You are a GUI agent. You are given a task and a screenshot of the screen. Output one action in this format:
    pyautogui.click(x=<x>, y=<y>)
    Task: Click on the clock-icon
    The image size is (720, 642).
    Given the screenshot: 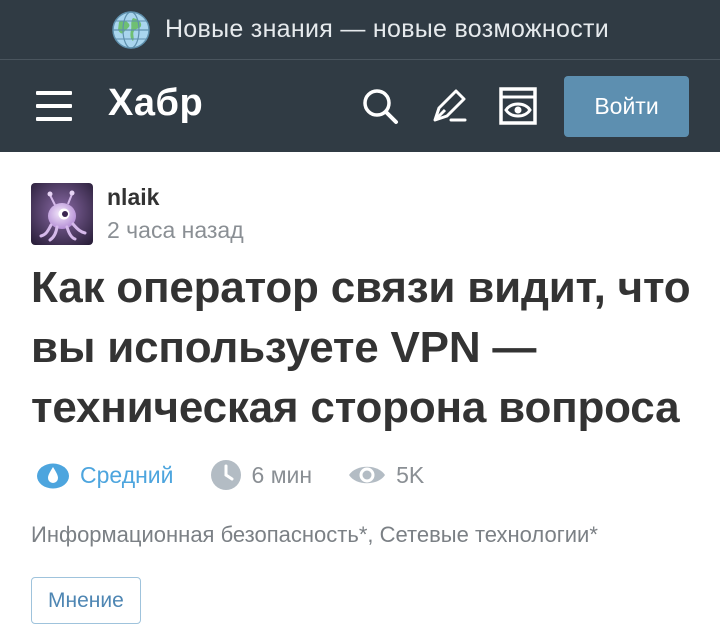 What is the action you would take?
    pyautogui.click(x=225, y=475)
    